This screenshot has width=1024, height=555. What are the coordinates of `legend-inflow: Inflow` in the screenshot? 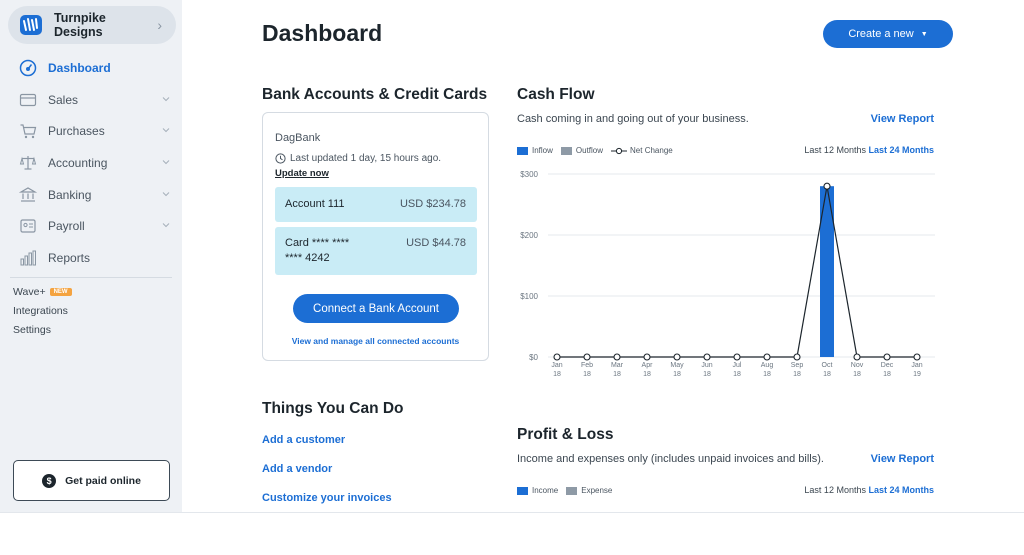 It's located at (535, 150).